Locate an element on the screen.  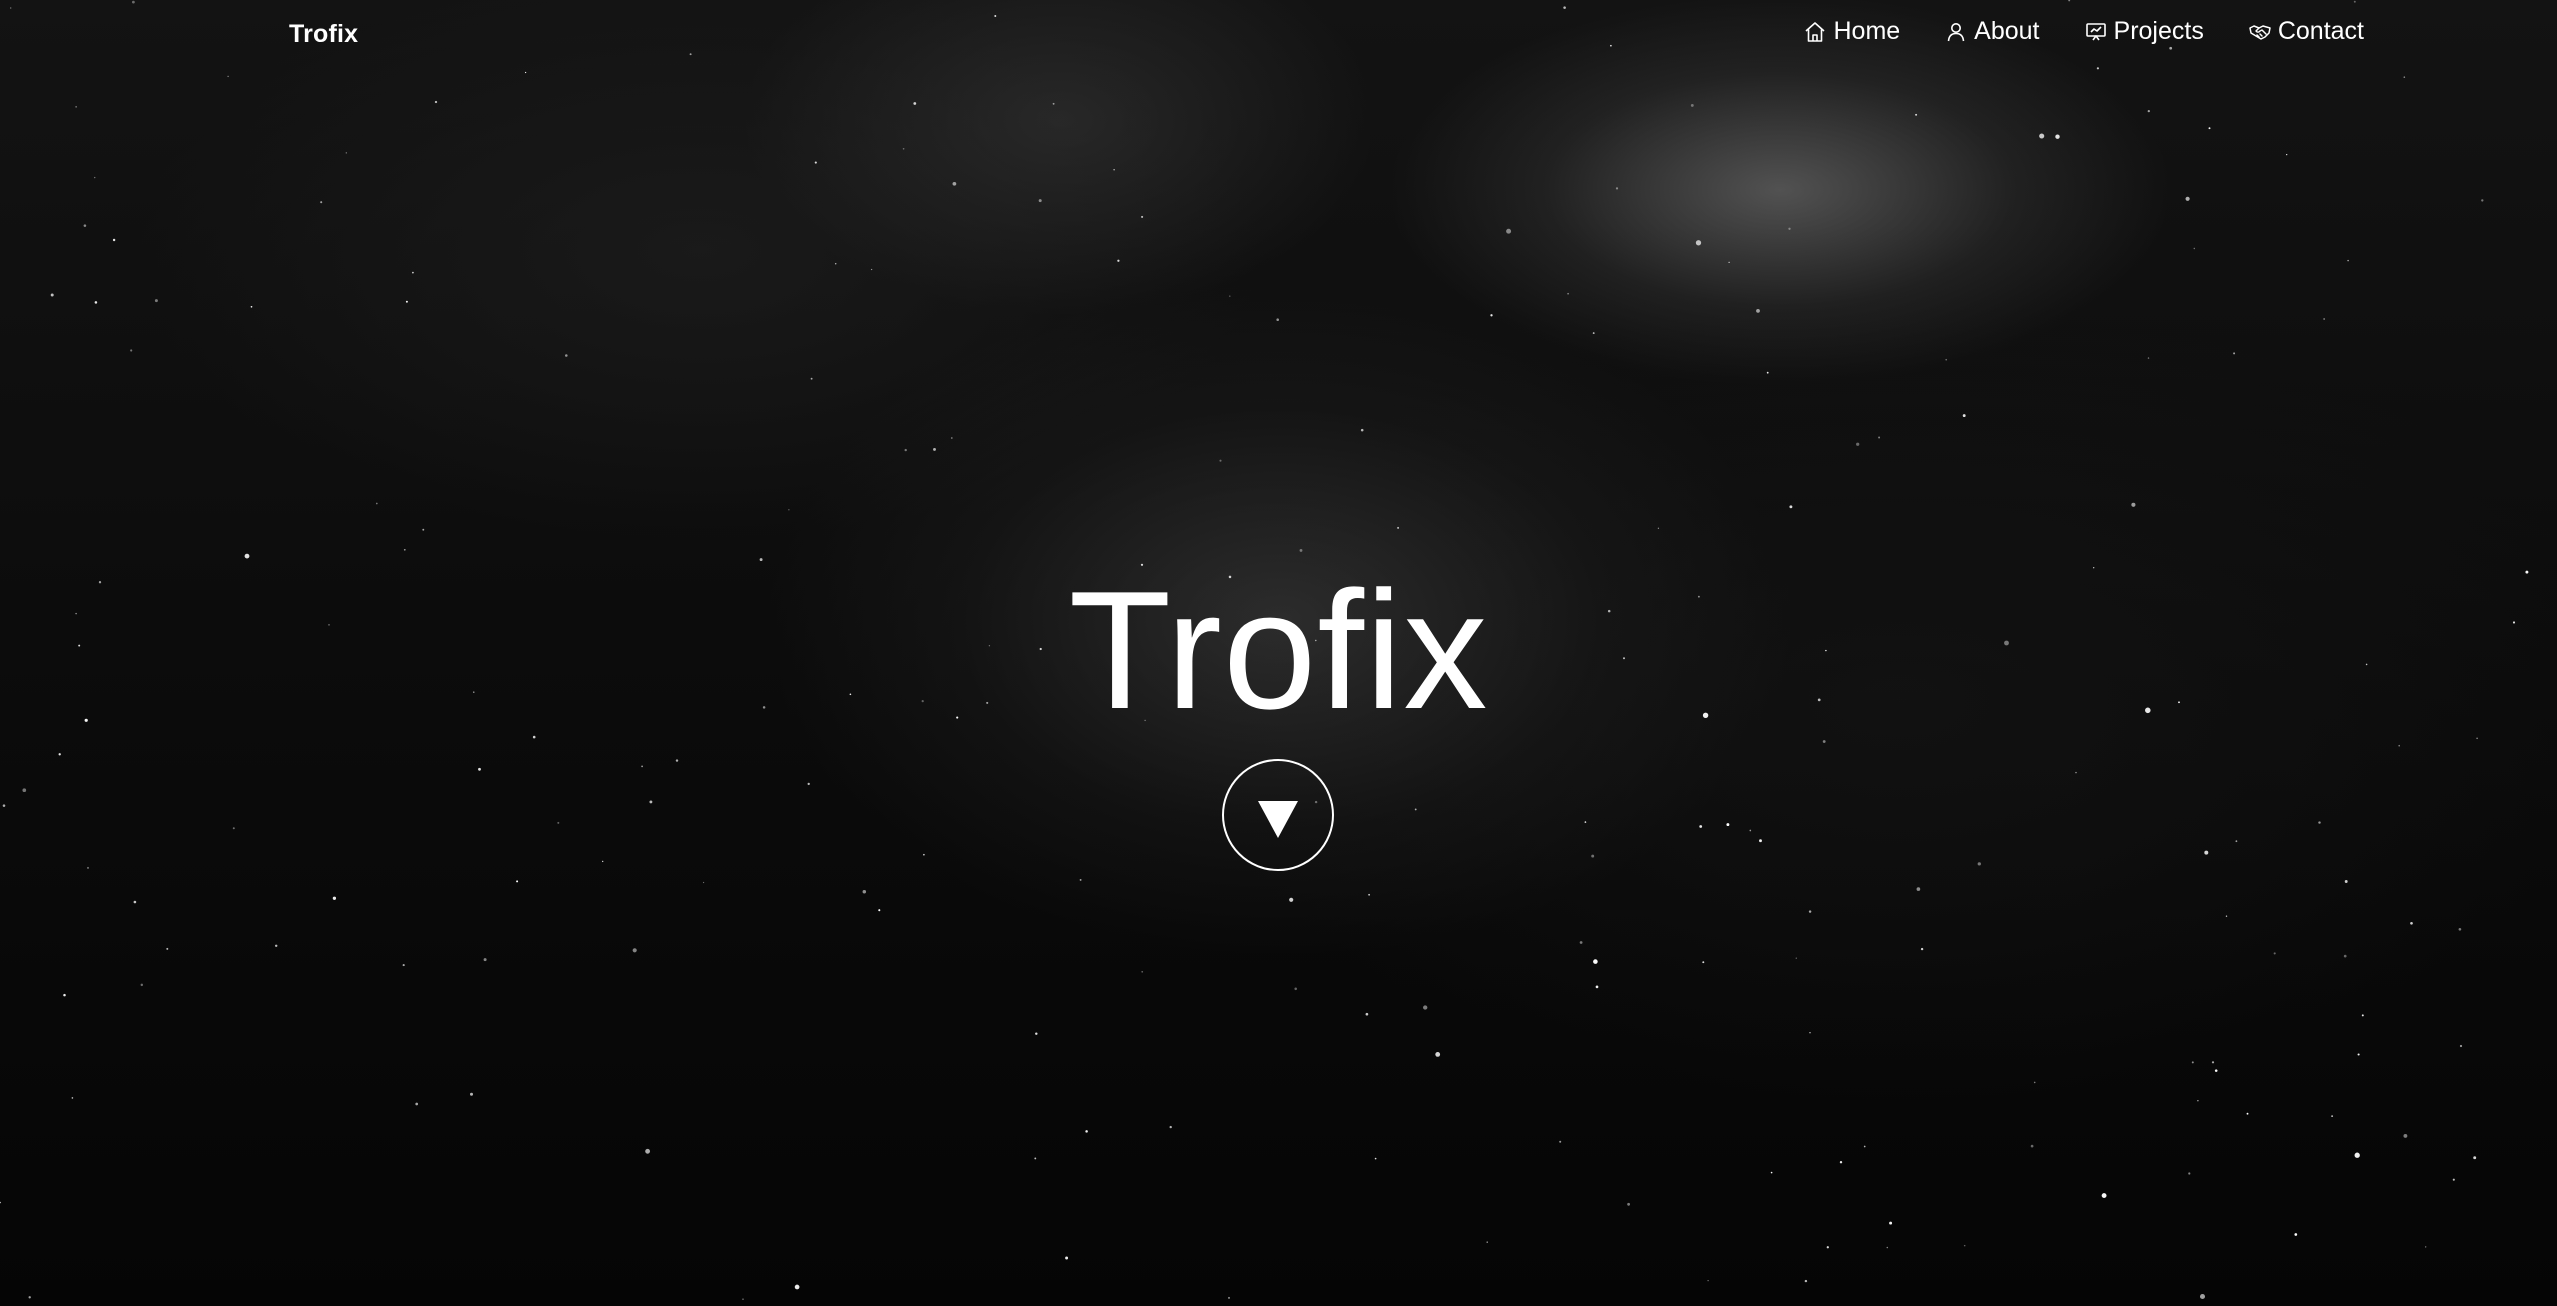
nav-item-home: Home is located at coordinates (1851, 31).